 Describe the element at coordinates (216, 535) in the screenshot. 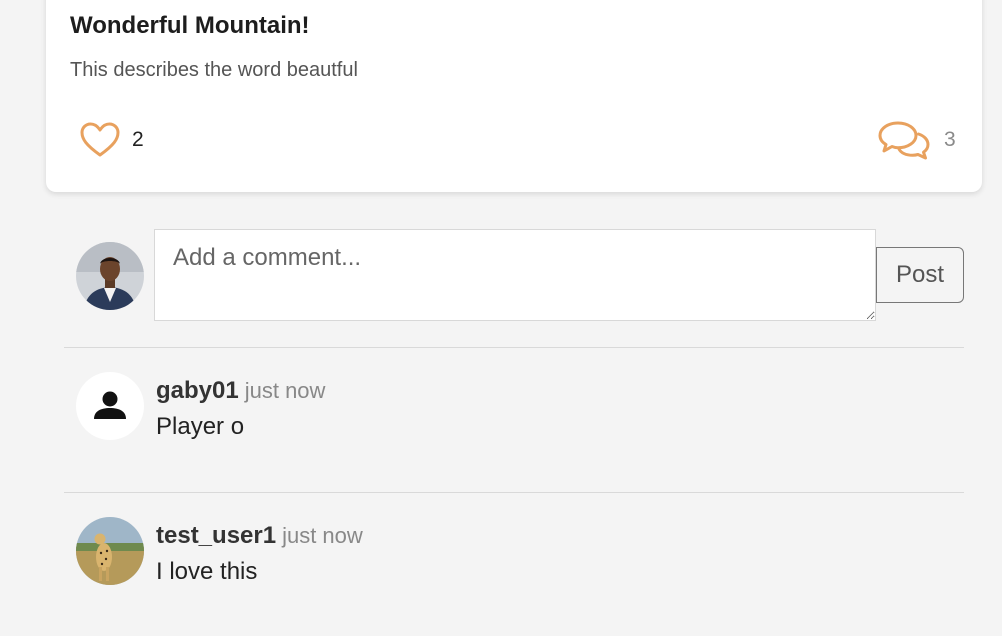

I see `comment-username-text: test_user1` at that location.